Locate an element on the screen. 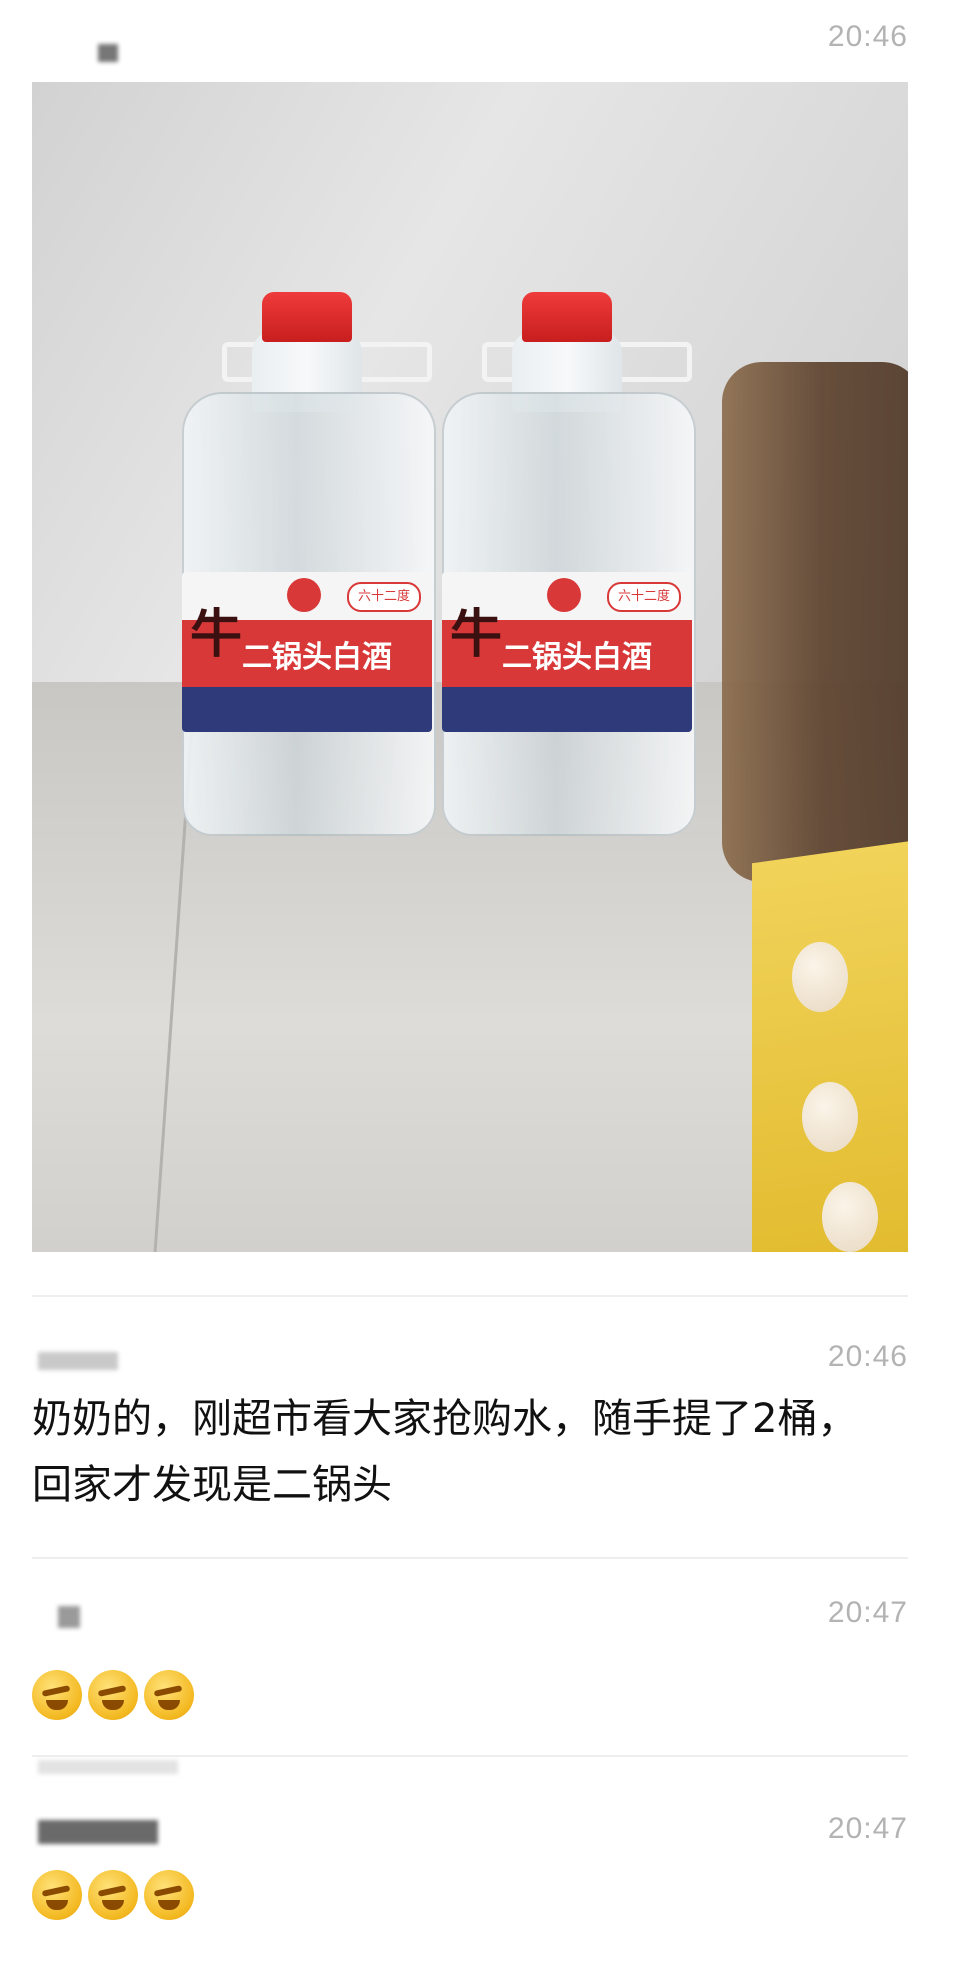 The height and width of the screenshot is (1981, 960). post-timestamp: 20:46 is located at coordinates (867, 36).